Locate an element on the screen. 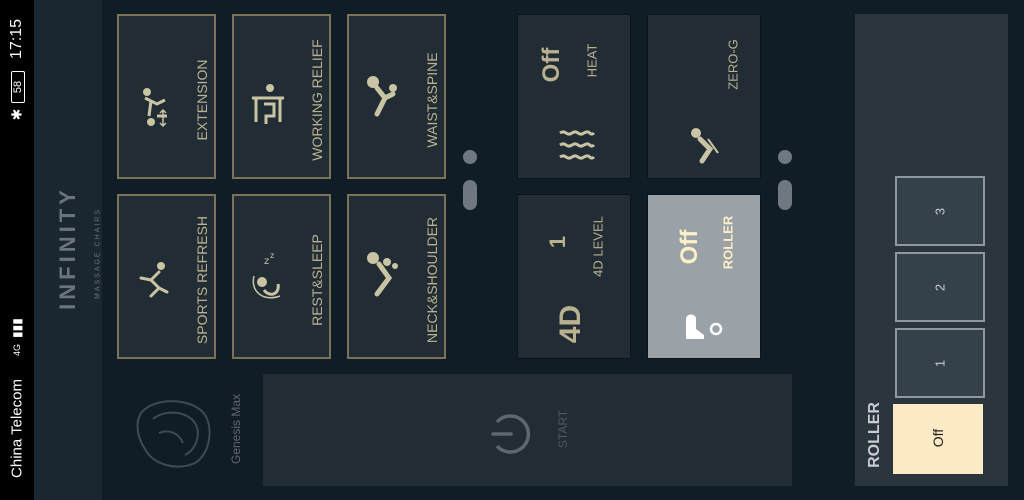 Image resolution: width=1024 pixels, height=500 pixels. mode-sports-refresh-button: SPORTS REFRESH is located at coordinates (166, 276).